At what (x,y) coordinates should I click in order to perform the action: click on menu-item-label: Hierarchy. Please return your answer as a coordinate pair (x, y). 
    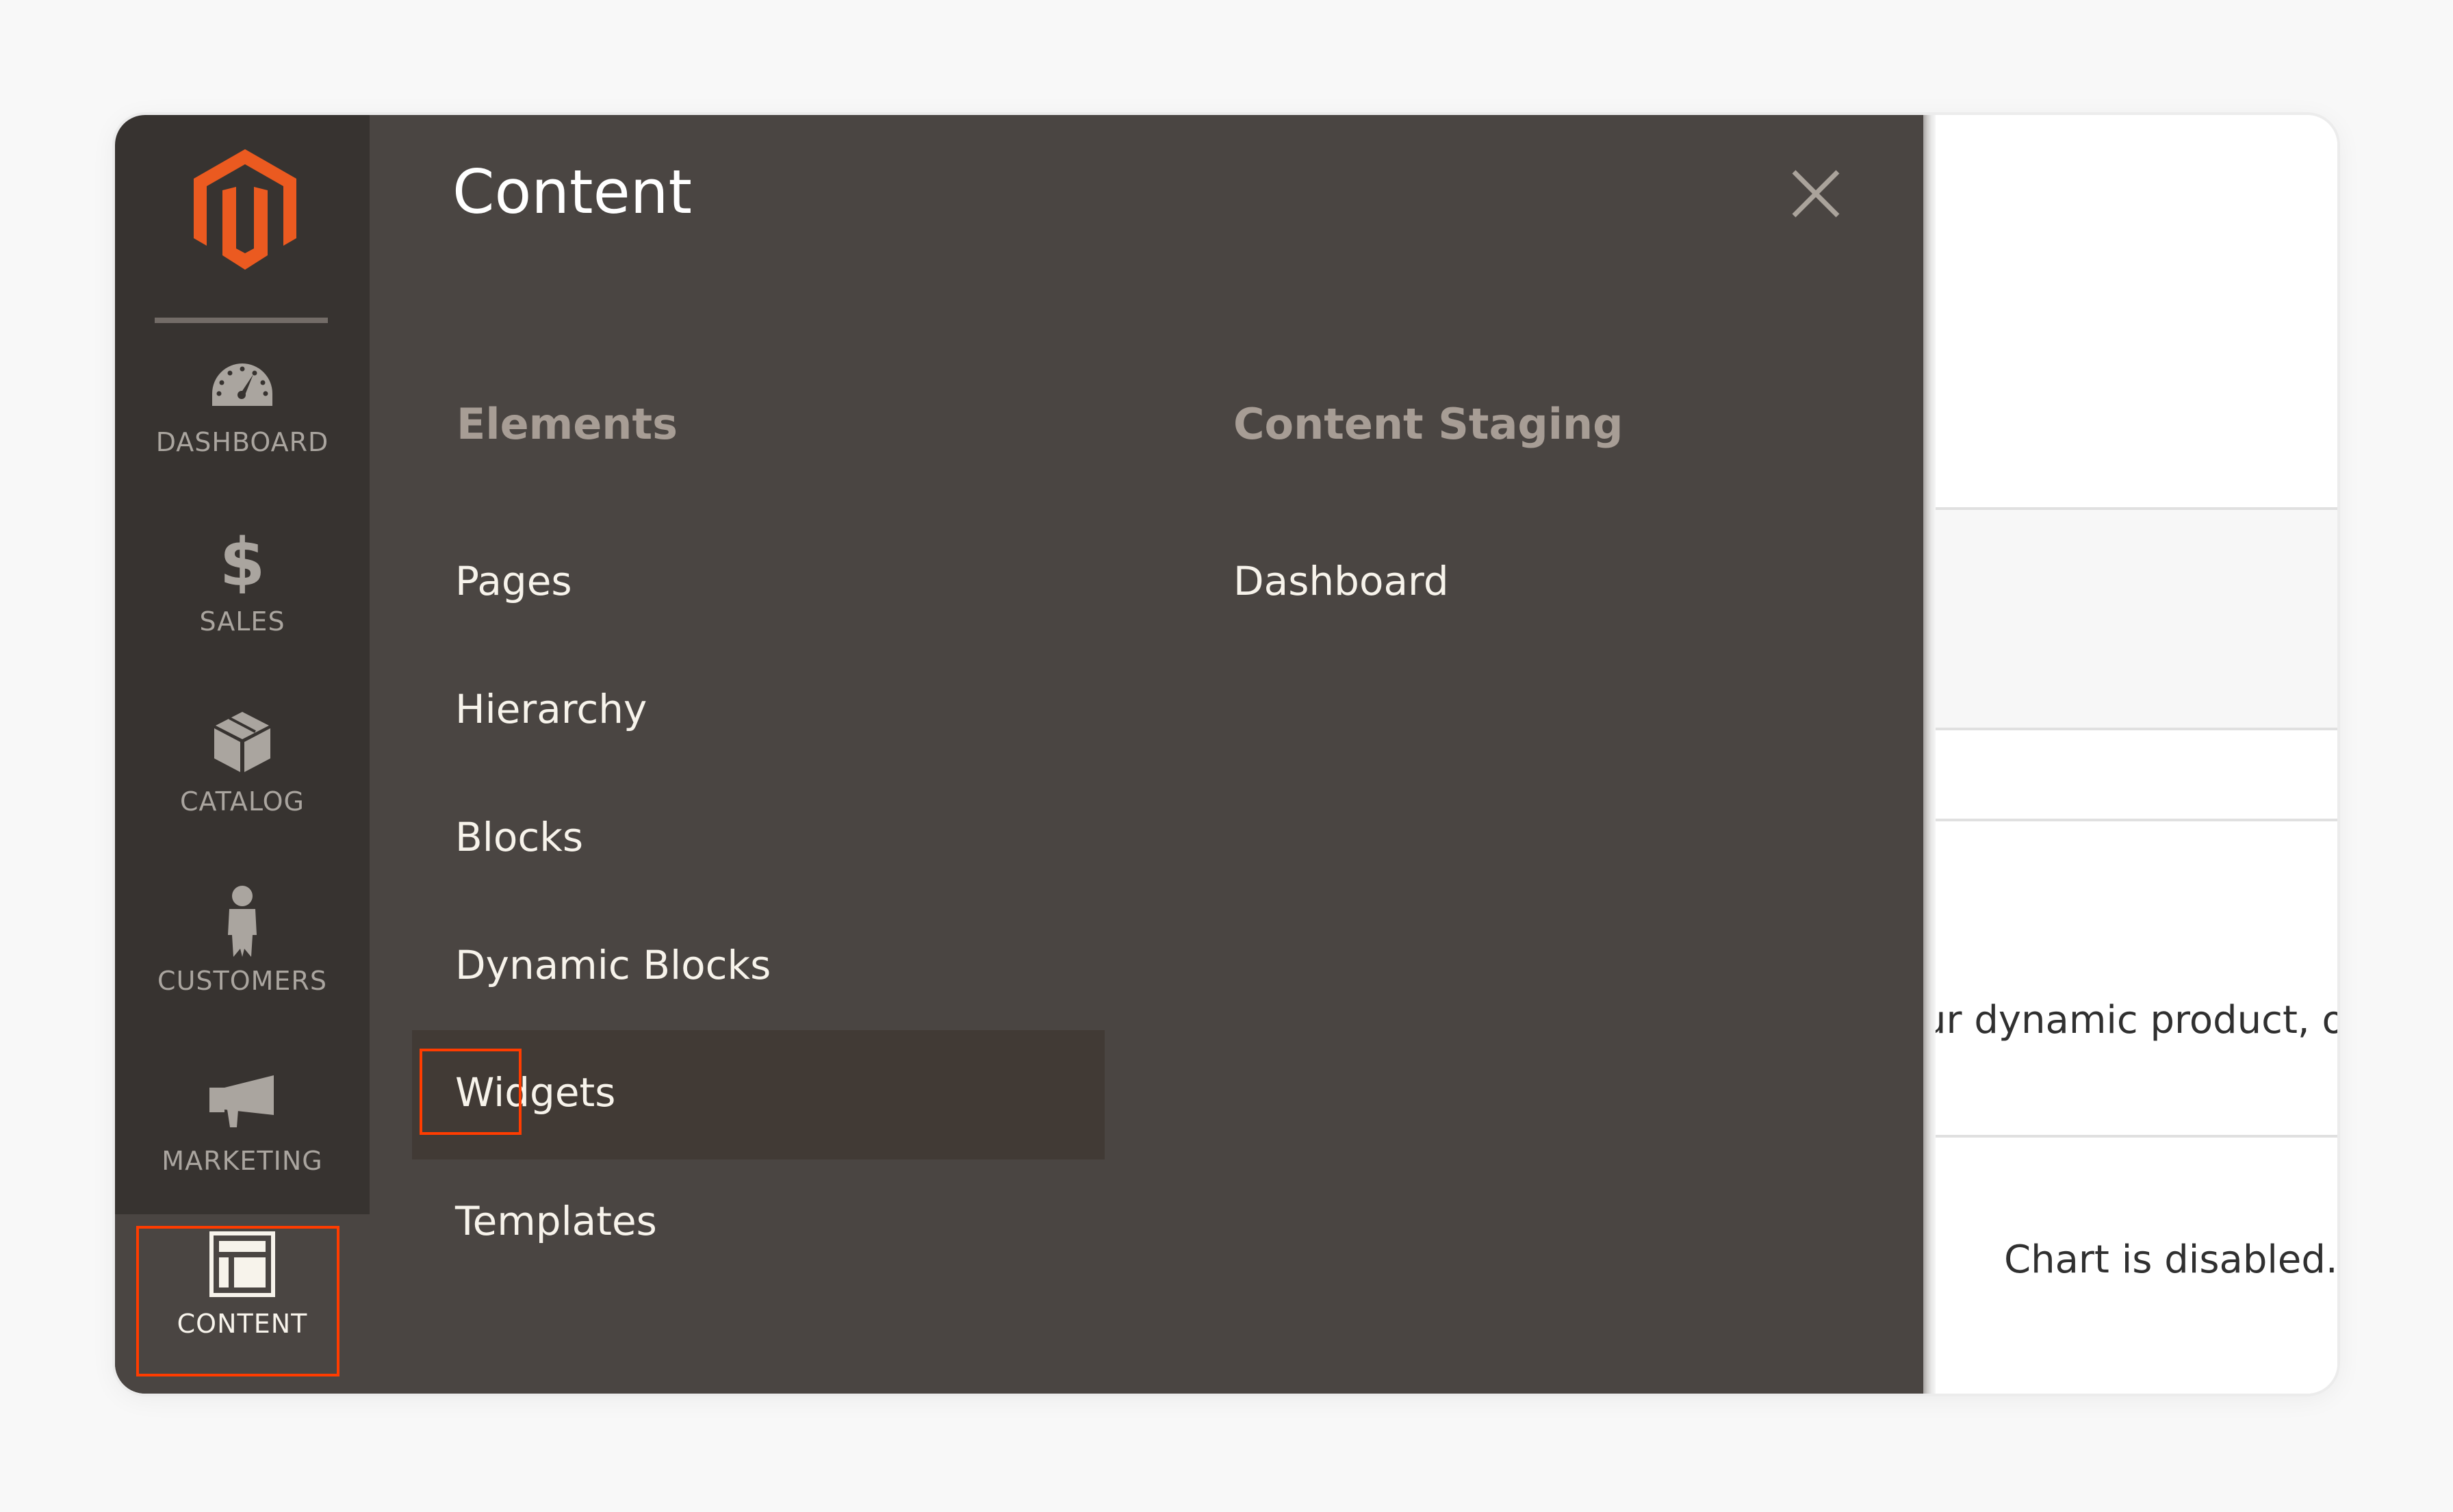
    Looking at the image, I should click on (551, 708).